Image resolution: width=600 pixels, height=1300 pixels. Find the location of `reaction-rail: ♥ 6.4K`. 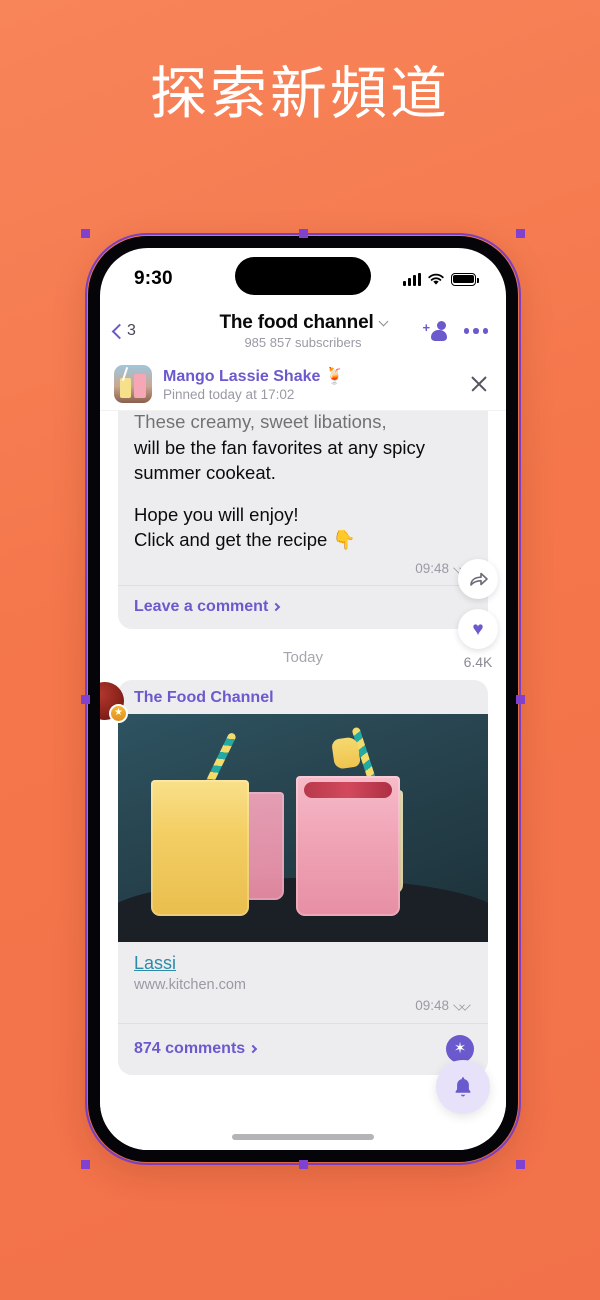

reaction-rail: ♥ 6.4K is located at coordinates (478, 614).